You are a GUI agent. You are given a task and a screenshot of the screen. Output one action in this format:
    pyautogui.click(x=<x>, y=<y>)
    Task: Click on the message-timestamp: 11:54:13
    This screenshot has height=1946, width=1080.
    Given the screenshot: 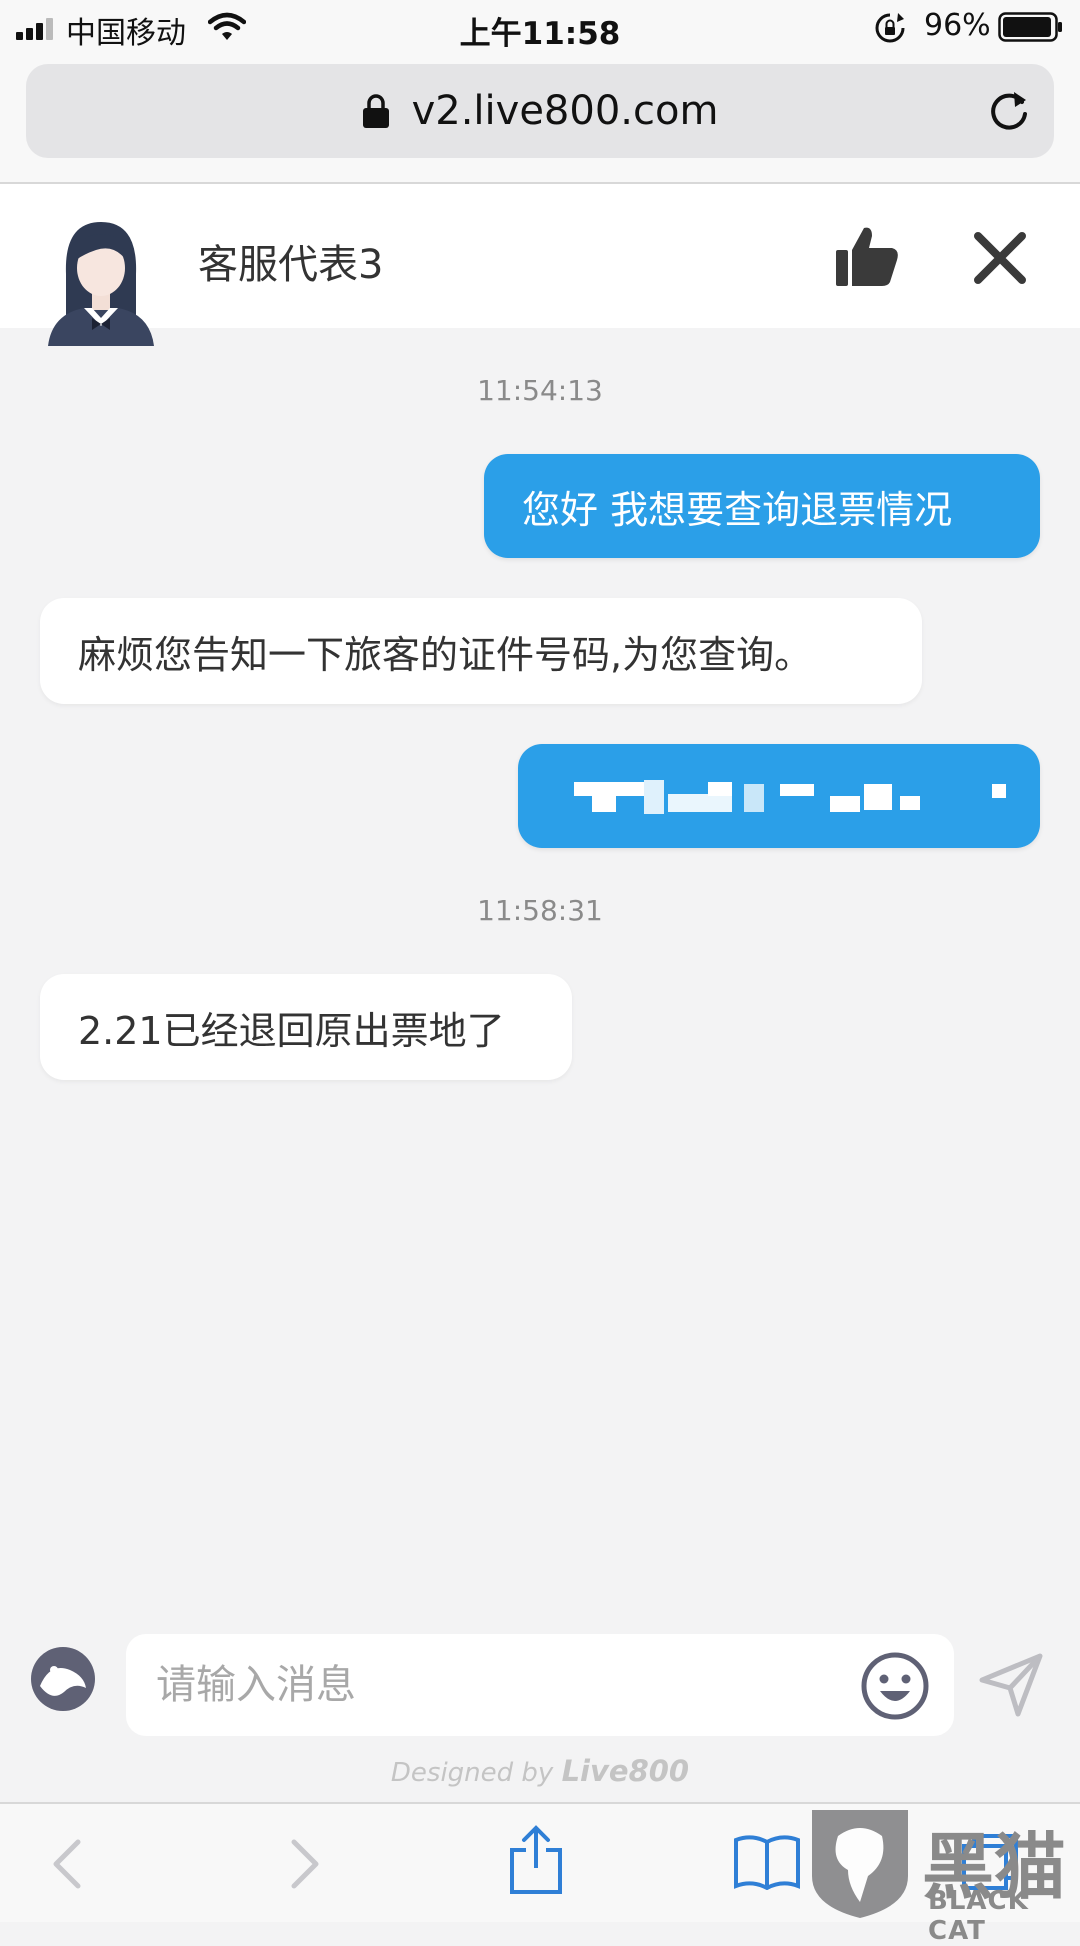 What is the action you would take?
    pyautogui.click(x=540, y=390)
    